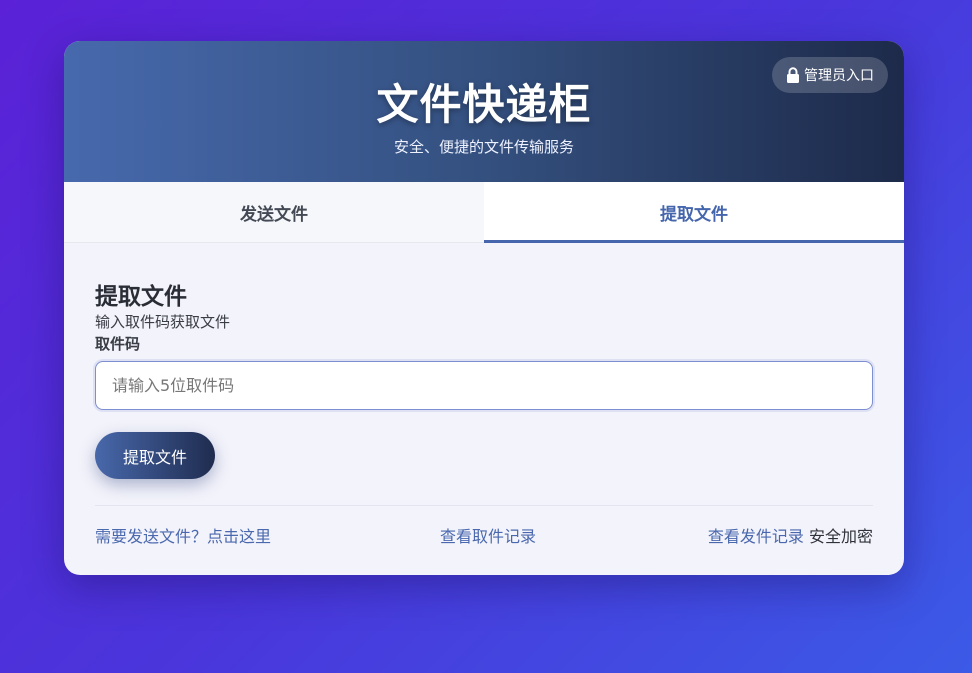 This screenshot has height=673, width=972. Describe the element at coordinates (840, 536) in the screenshot. I see `secure-encryption-text: 安全加密` at that location.